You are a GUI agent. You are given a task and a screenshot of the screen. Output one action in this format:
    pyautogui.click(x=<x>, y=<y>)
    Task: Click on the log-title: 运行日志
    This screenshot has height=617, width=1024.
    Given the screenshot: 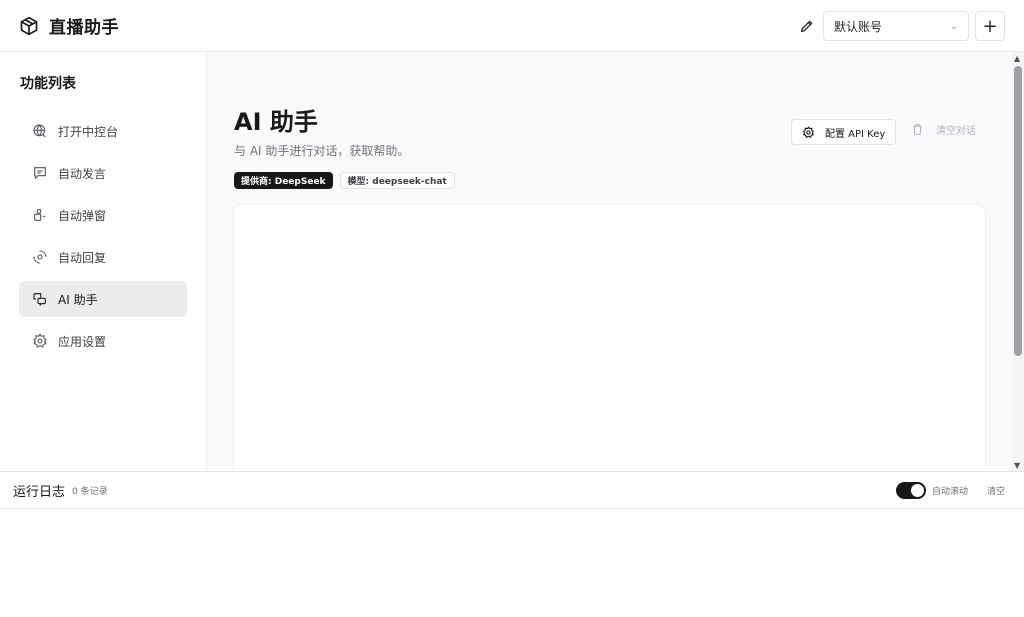 What is the action you would take?
    pyautogui.click(x=39, y=492)
    